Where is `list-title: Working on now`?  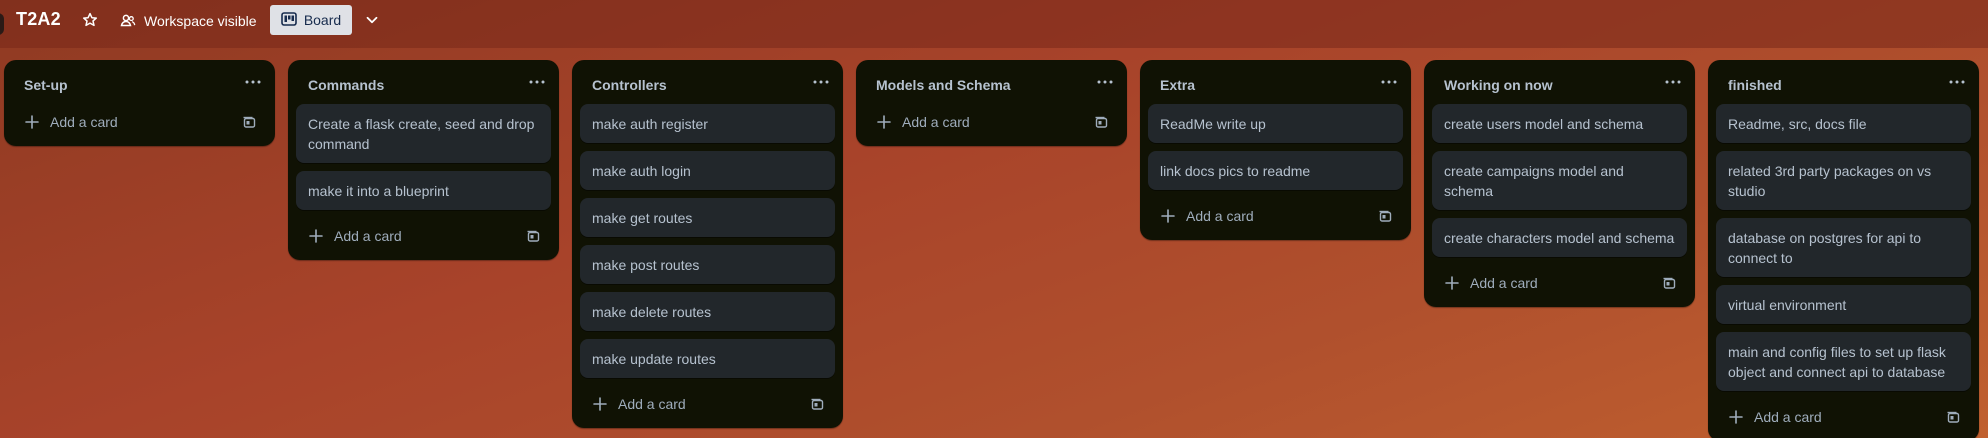
list-title: Working on now is located at coordinates (1498, 85).